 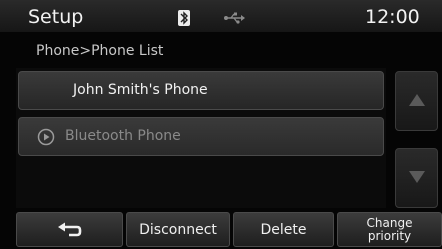 I want to click on disconnect-button: Disconnect, so click(x=178, y=229).